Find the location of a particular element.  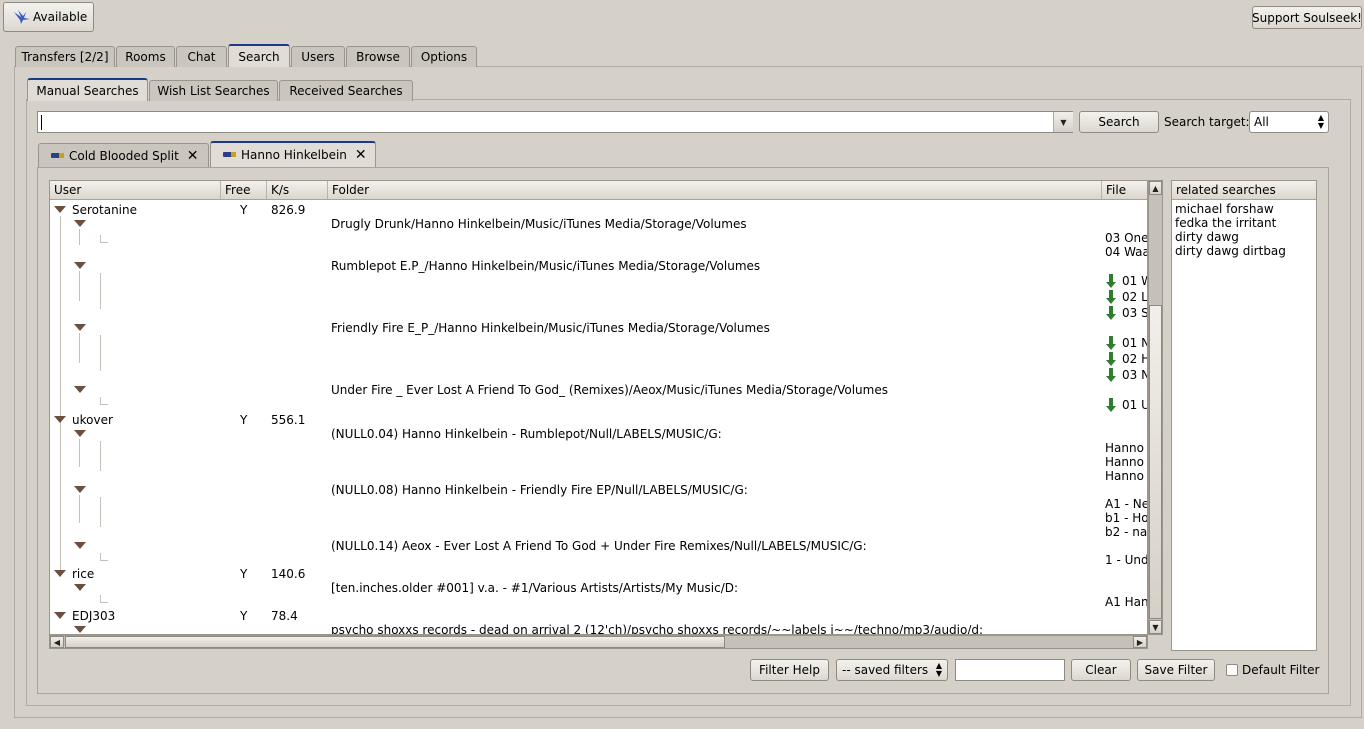

related-search-item: dirty dawg is located at coordinates (1207, 237).